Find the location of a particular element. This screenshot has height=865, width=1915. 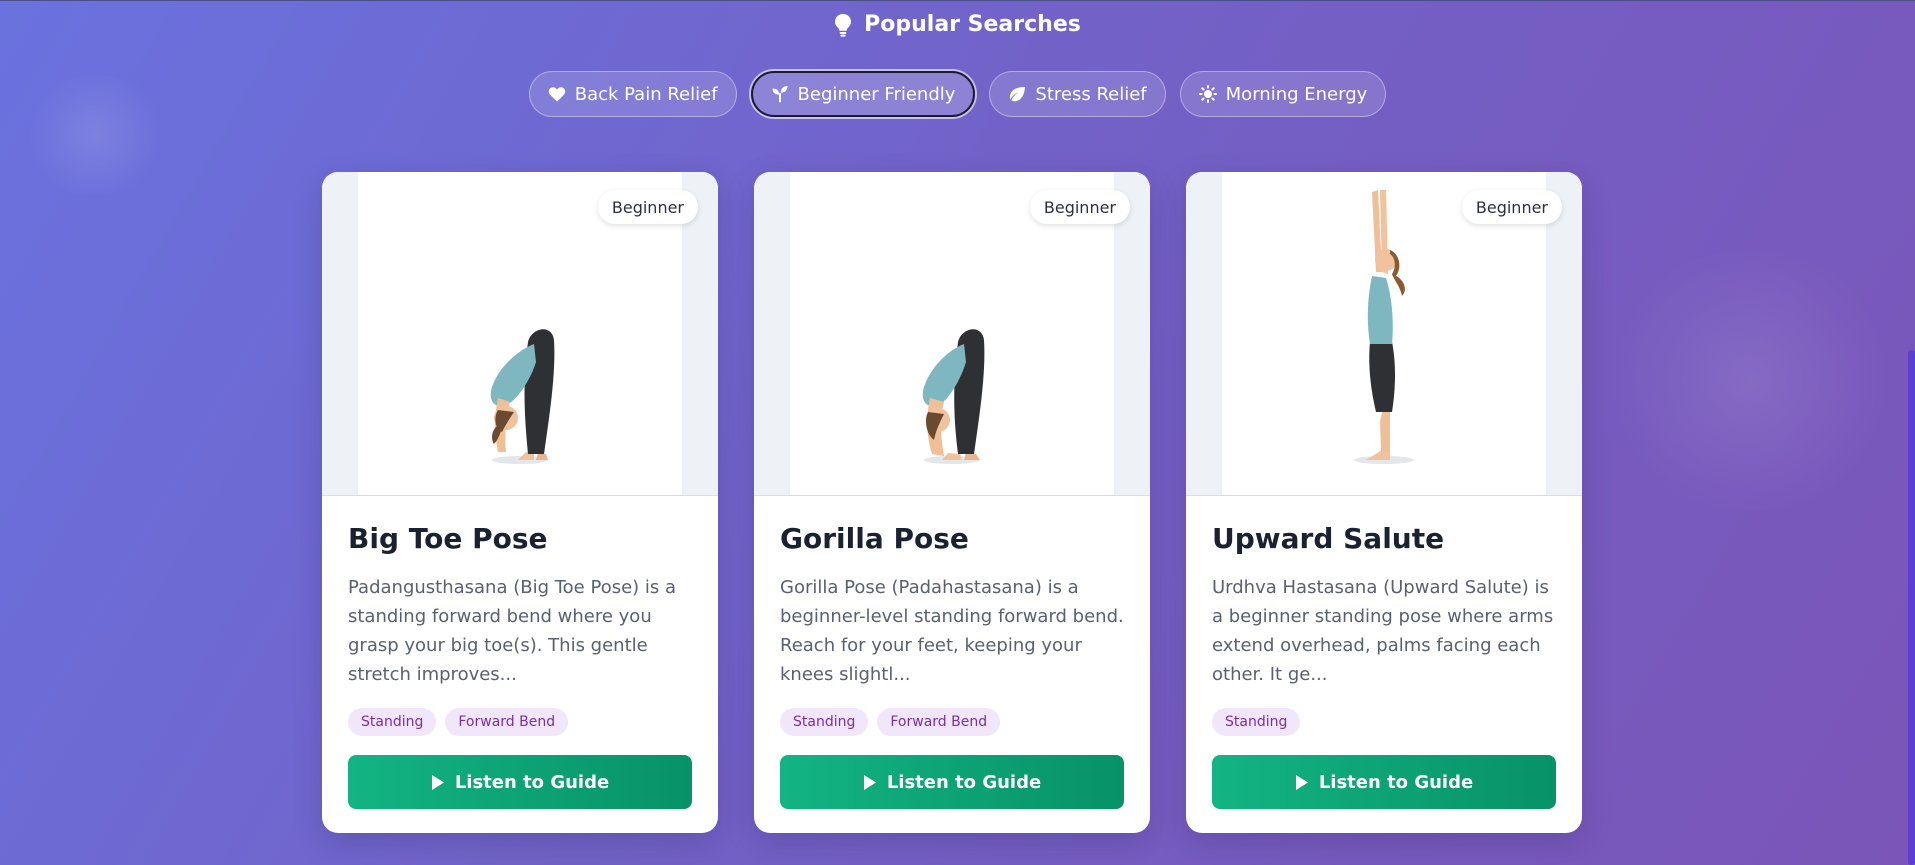

chip-morning-energy: Morning Energy is located at coordinates (1283, 94).